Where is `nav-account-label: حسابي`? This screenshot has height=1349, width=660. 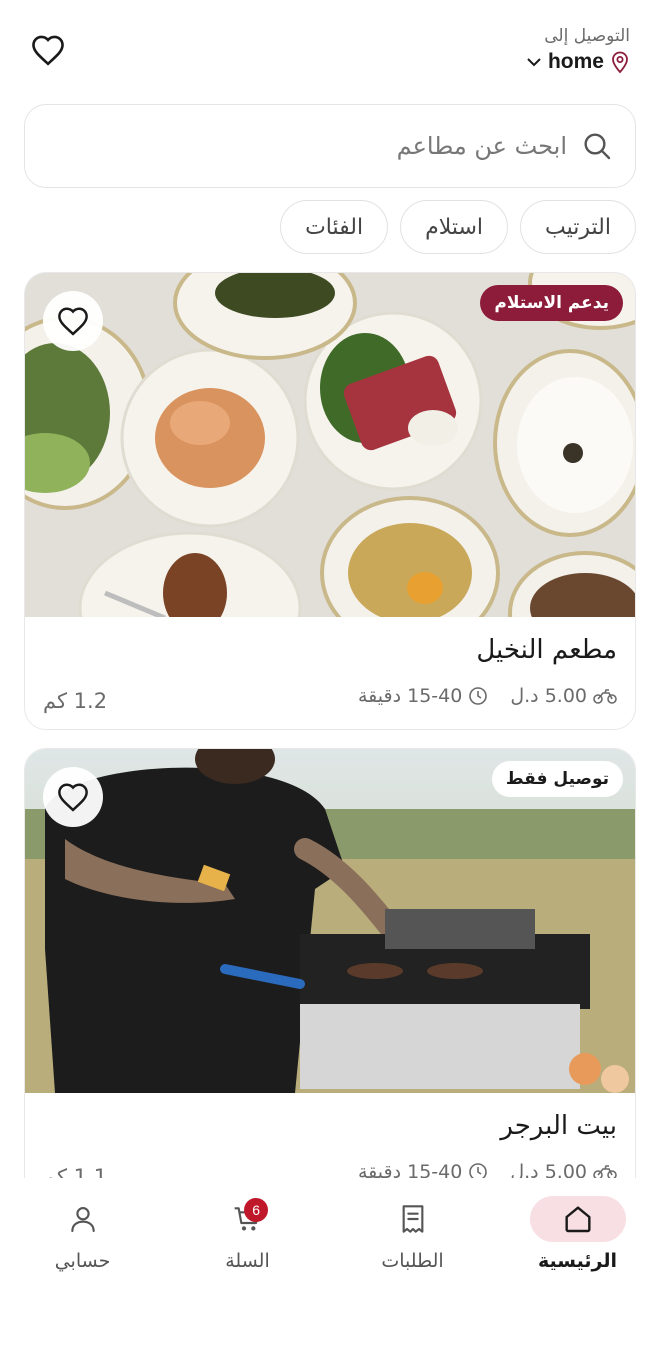
nav-account-label: حسابي is located at coordinates (82, 1261).